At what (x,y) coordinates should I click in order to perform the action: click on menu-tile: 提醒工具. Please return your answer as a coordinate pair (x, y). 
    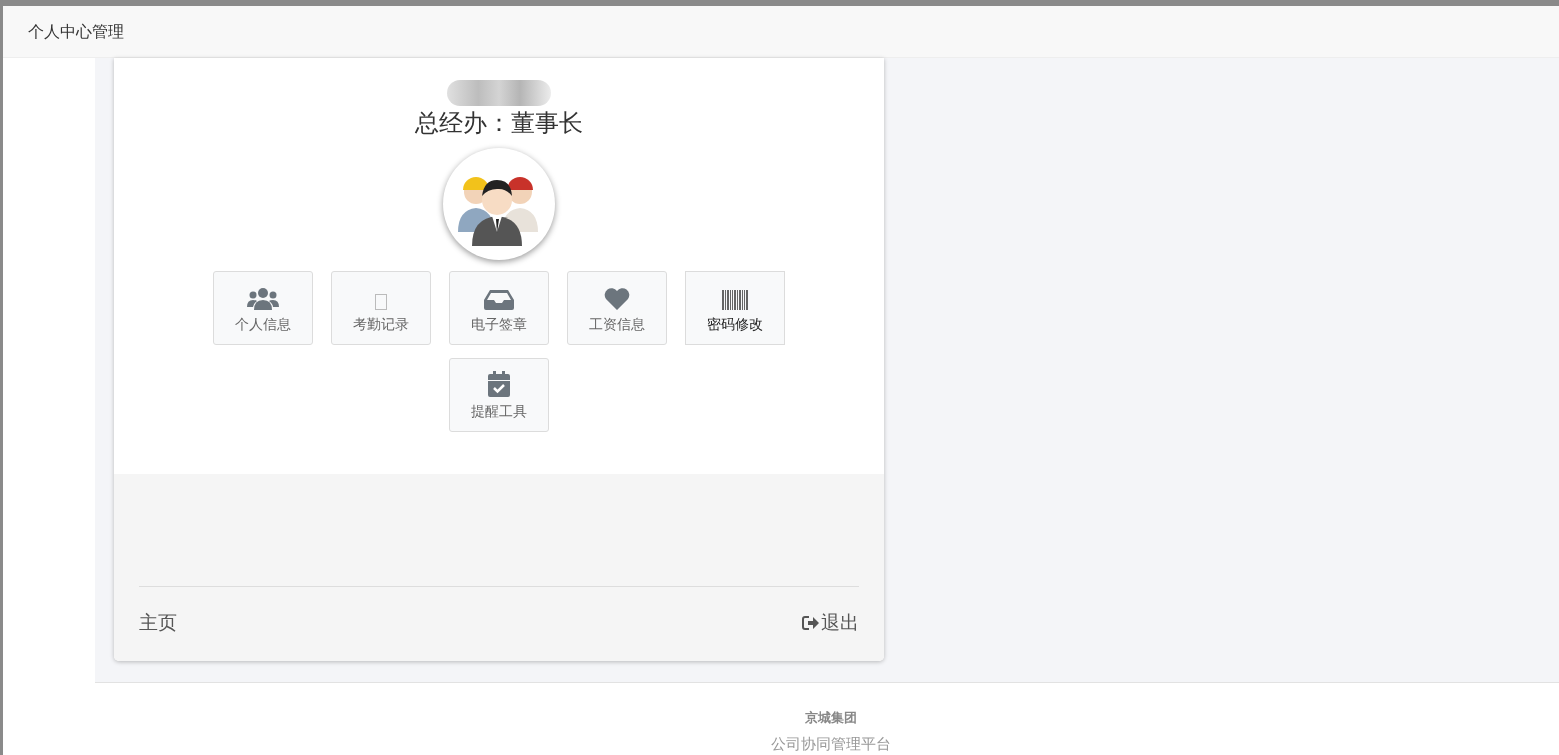
    Looking at the image, I should click on (499, 395).